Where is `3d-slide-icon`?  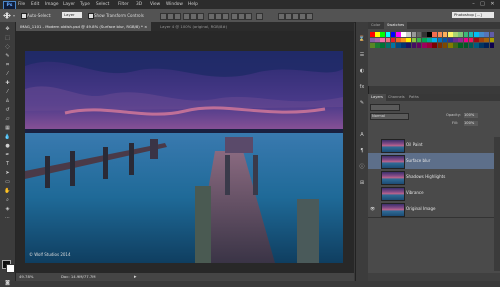 3d-slide-icon is located at coordinates (302, 16).